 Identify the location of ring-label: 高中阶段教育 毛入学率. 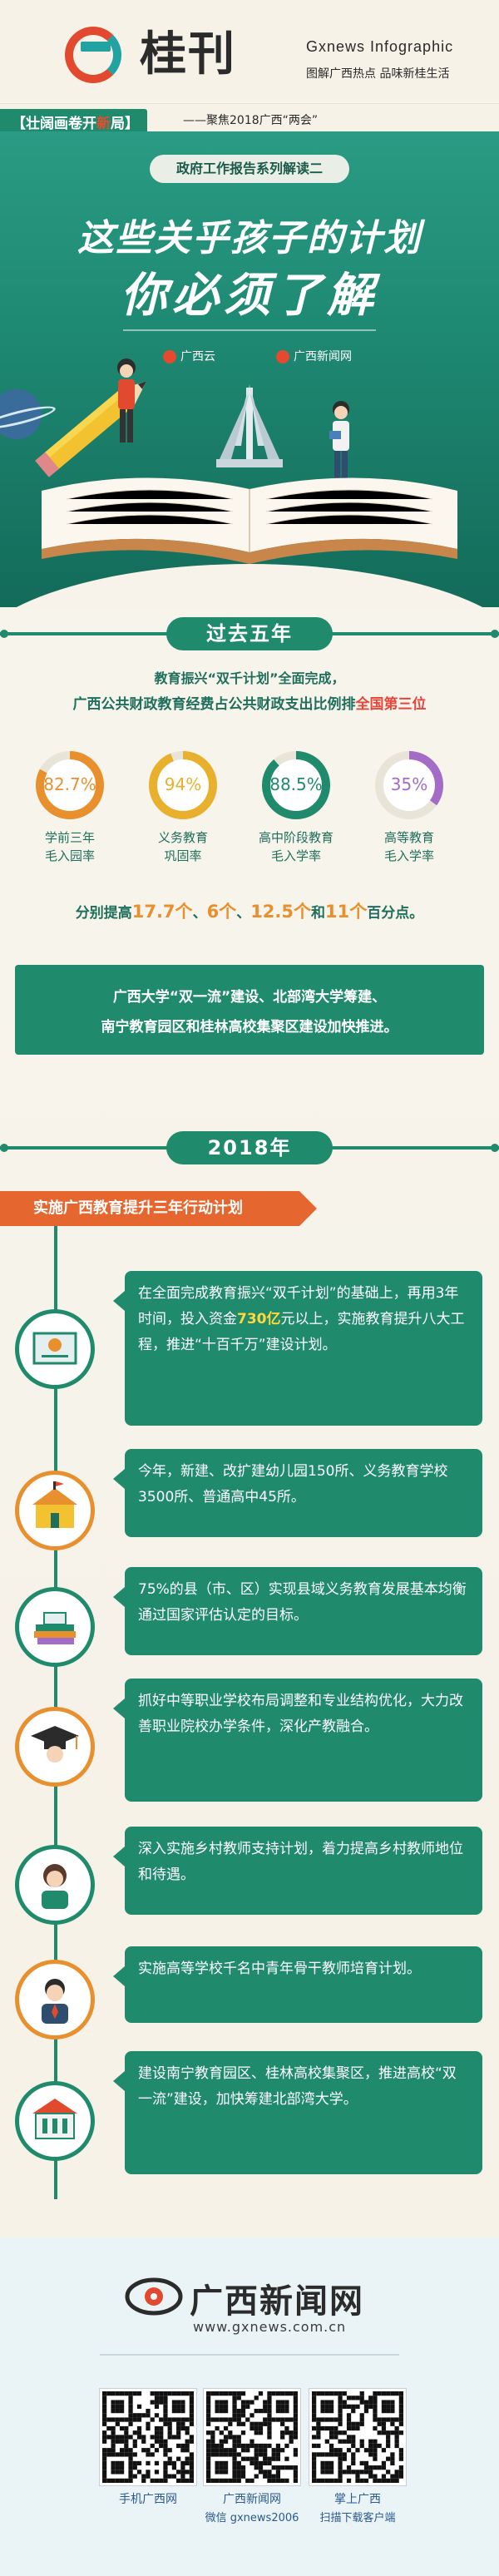
(296, 846).